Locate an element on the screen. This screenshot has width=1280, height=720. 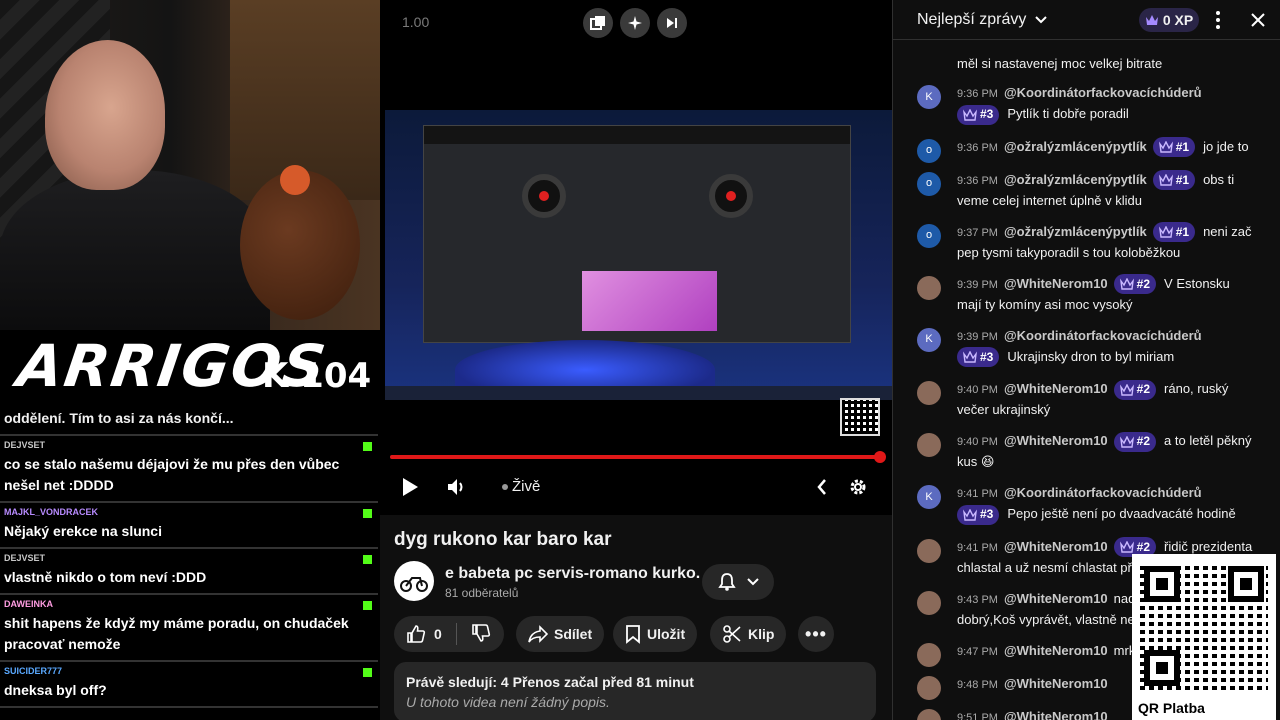
rank-value: #3 is located at coordinates (987, 514).